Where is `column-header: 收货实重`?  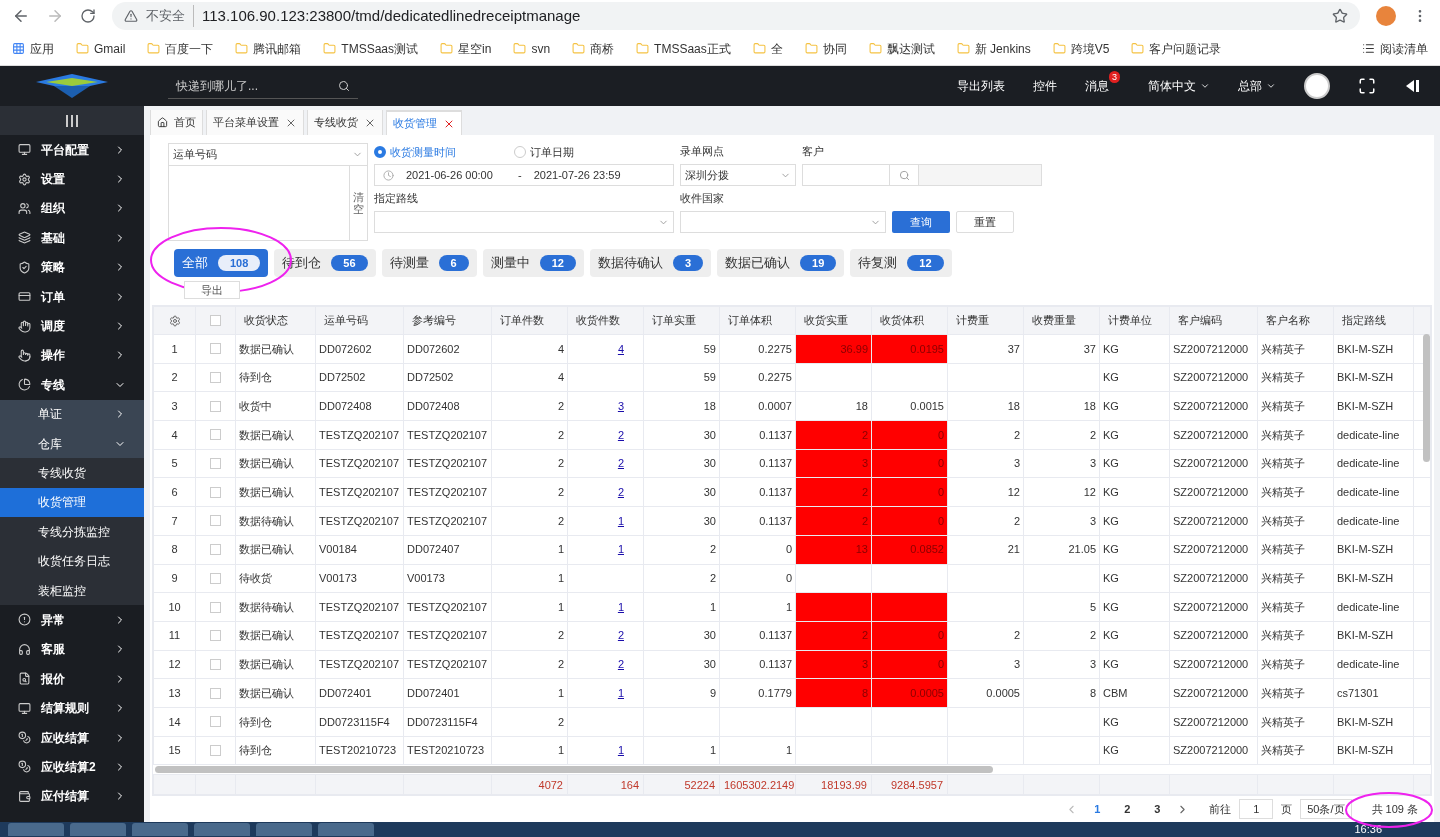 column-header: 收货实重 is located at coordinates (833, 320).